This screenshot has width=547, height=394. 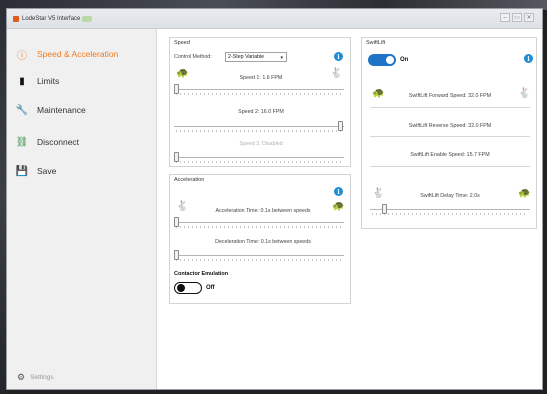 What do you see at coordinates (259, 223) in the screenshot?
I see `acceleration-slider` at bounding box center [259, 223].